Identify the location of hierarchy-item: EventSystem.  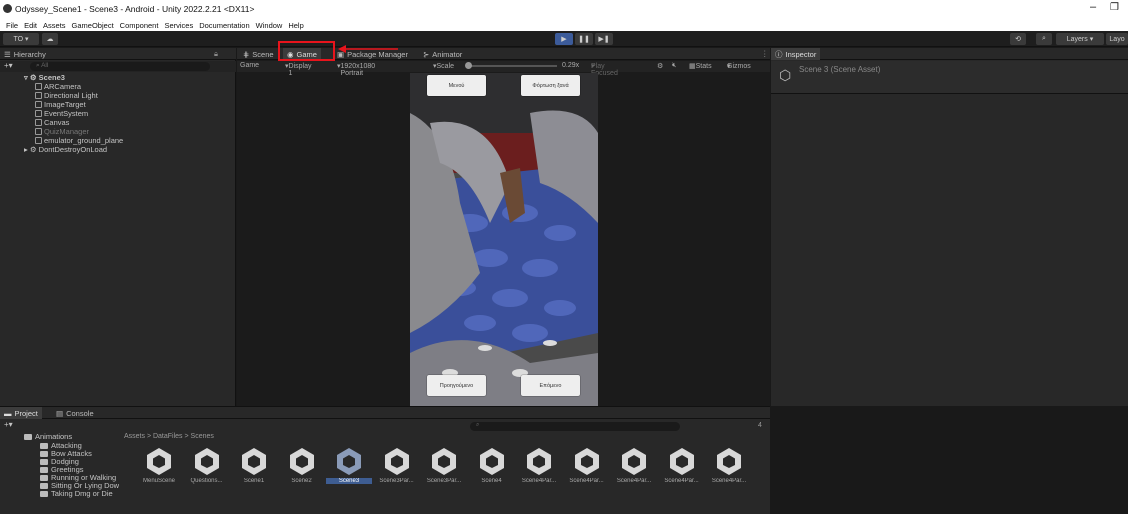
(61, 113).